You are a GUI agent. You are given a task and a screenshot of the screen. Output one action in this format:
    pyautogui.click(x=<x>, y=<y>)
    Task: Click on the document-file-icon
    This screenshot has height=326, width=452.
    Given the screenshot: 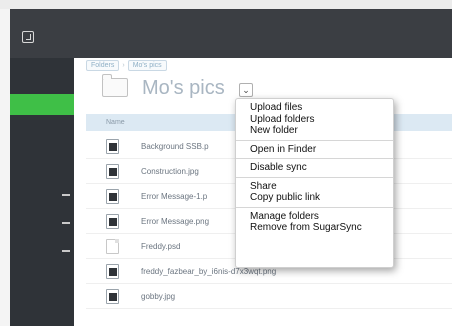 What is the action you would take?
    pyautogui.click(x=112, y=246)
    